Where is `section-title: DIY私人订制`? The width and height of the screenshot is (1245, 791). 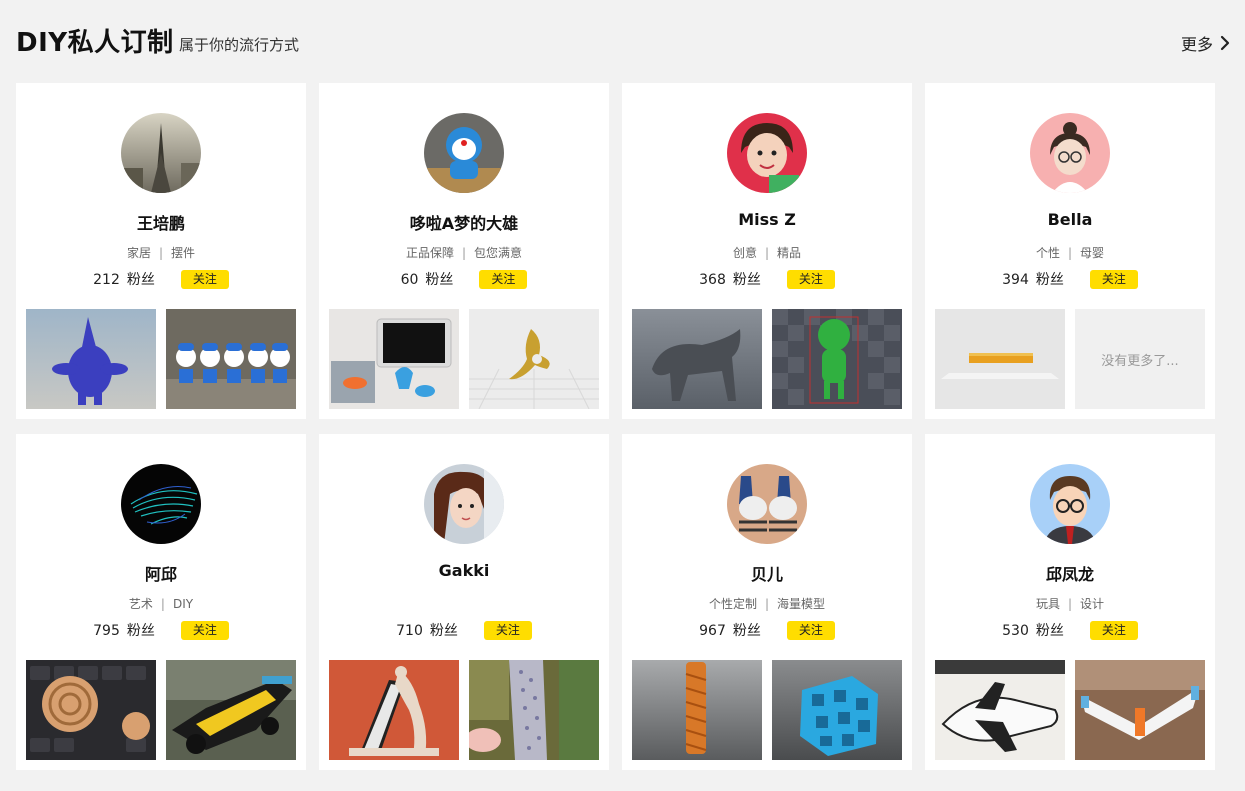
section-title: DIY私人订制 is located at coordinates (95, 43).